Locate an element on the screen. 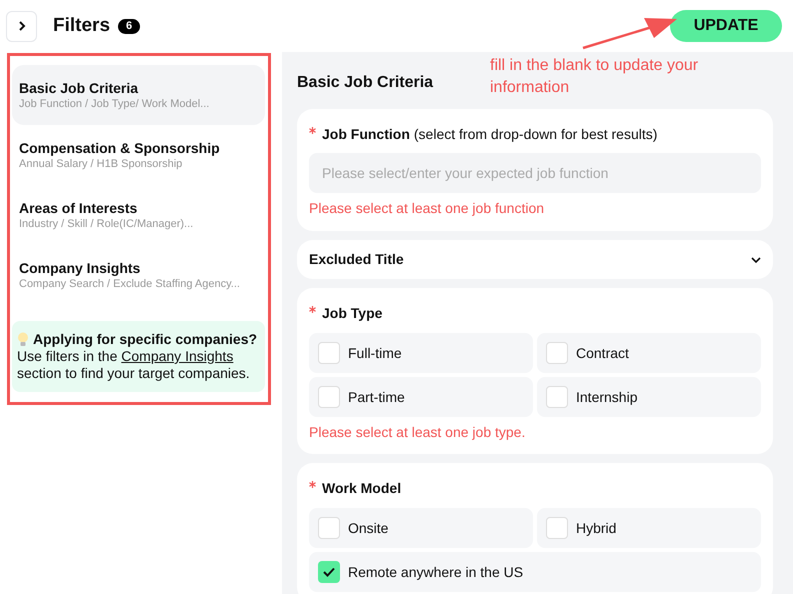 The image size is (793, 594). checkmark-icon is located at coordinates (329, 572).